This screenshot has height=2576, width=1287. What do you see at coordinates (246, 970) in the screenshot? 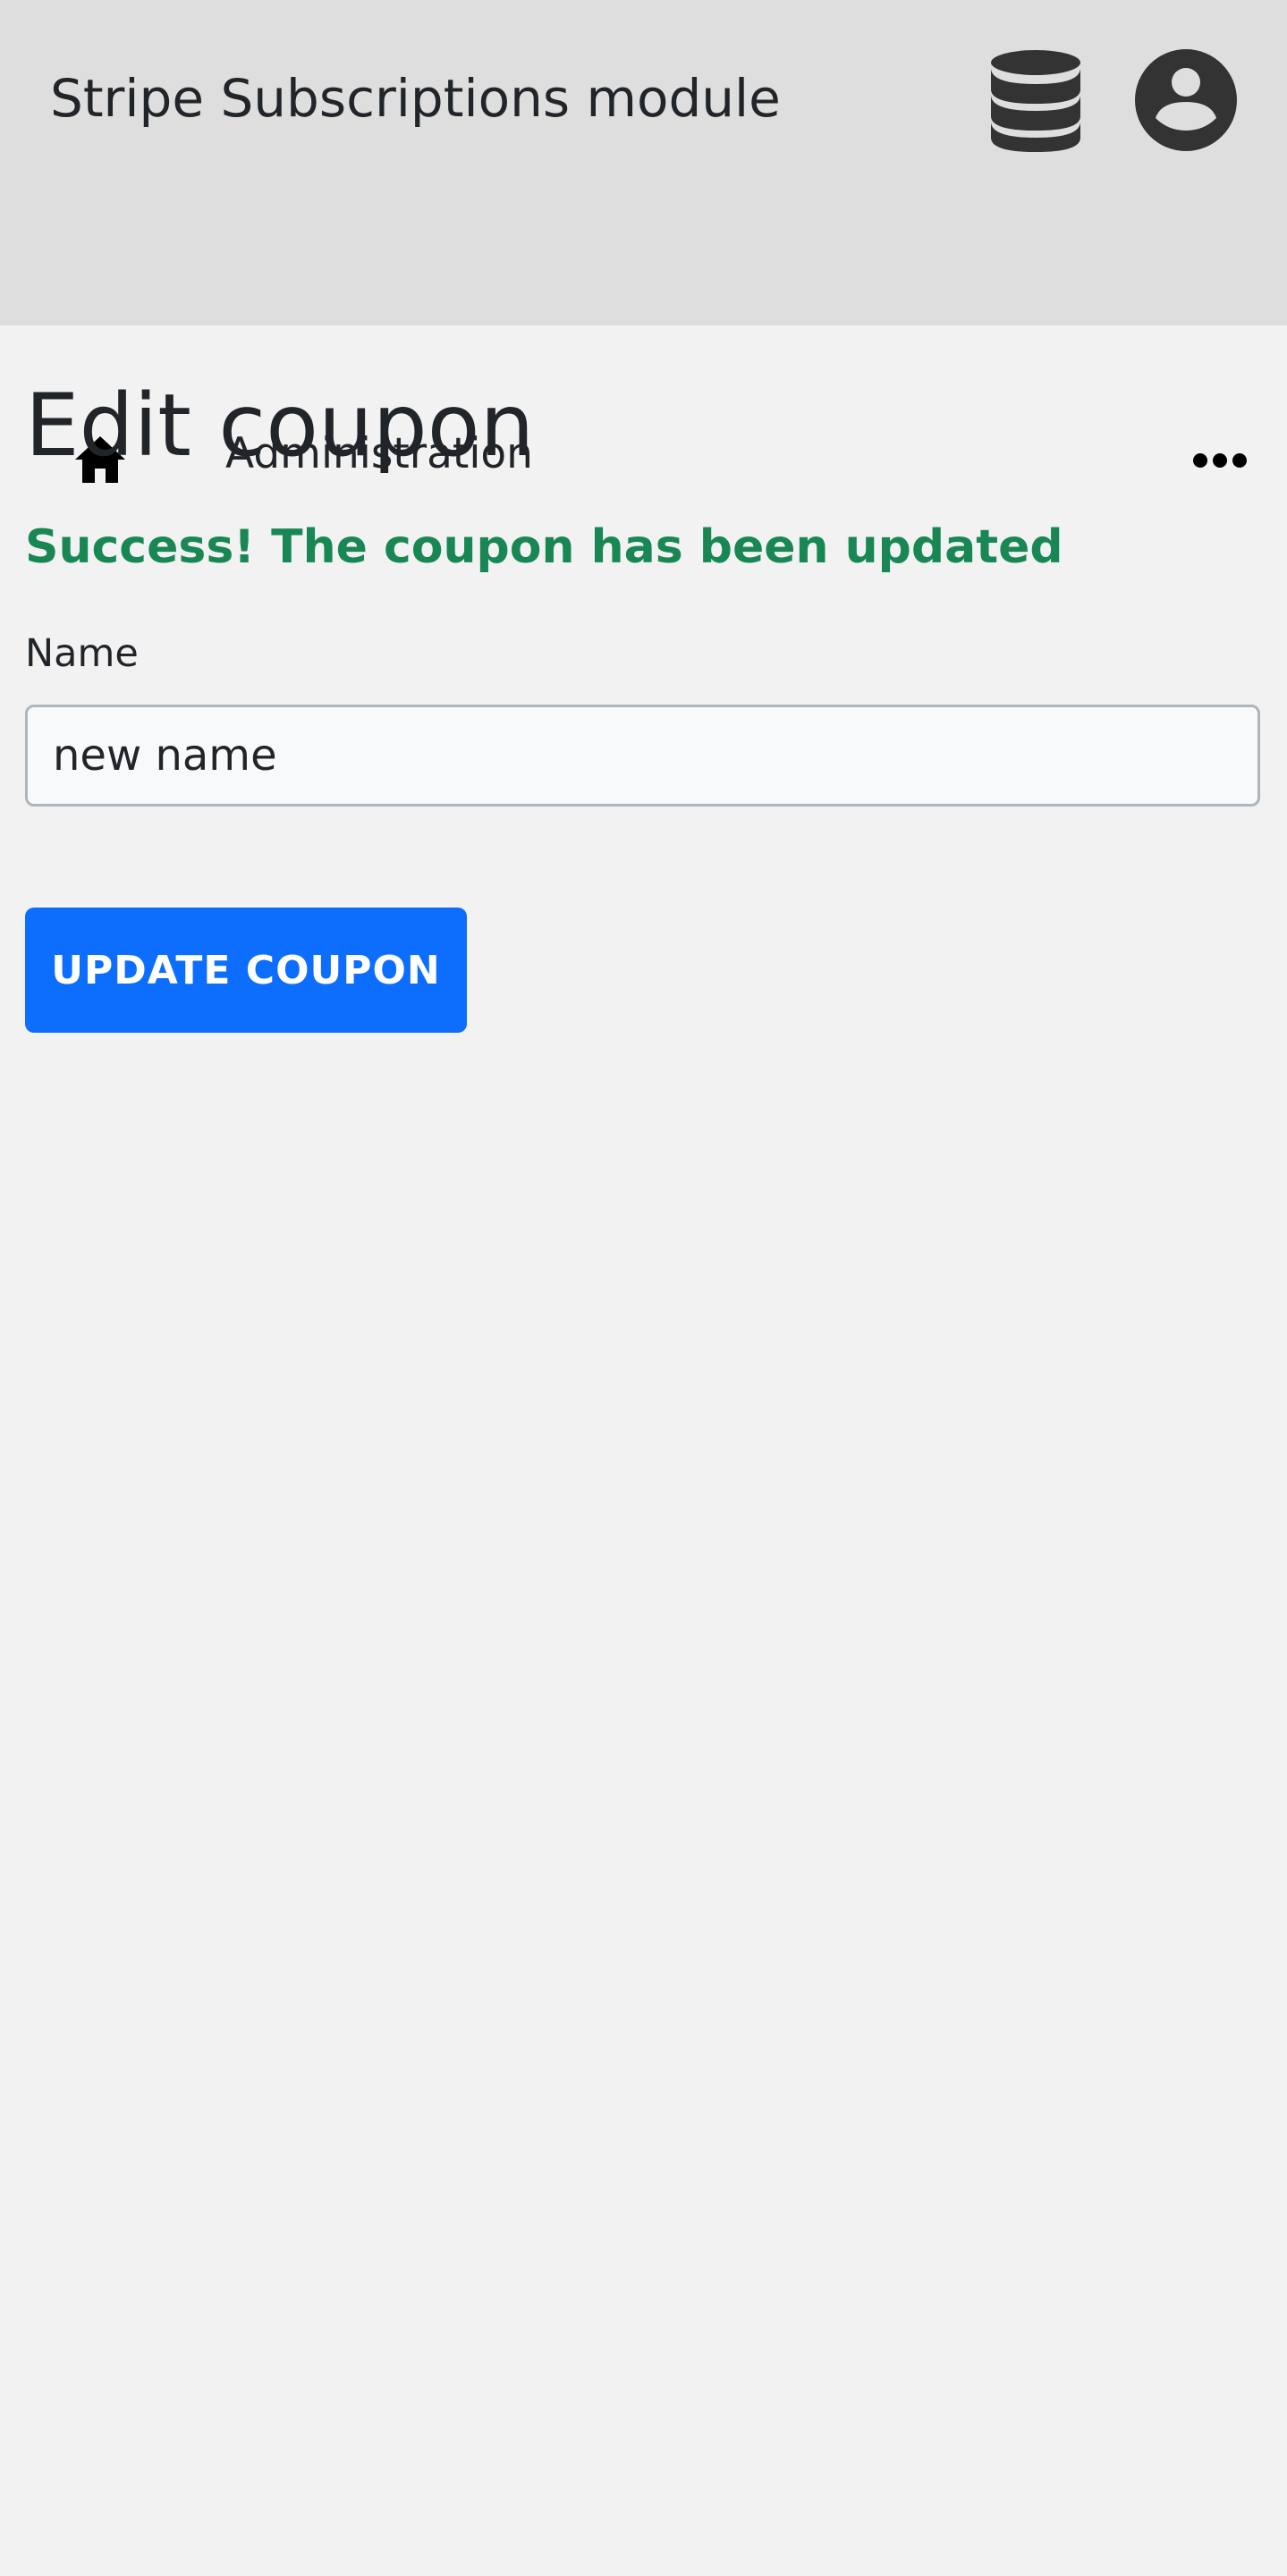
I see `update-coupon-button: UPDATE COUPON` at bounding box center [246, 970].